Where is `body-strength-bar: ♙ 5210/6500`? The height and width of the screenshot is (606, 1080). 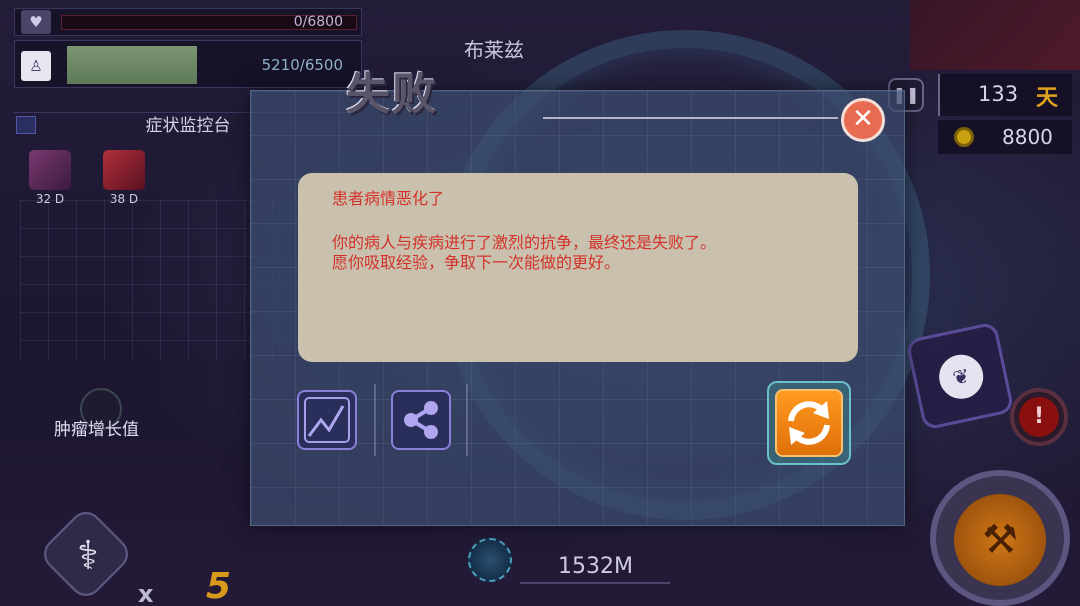
body-strength-bar: ♙ 5210/6500 is located at coordinates (188, 64).